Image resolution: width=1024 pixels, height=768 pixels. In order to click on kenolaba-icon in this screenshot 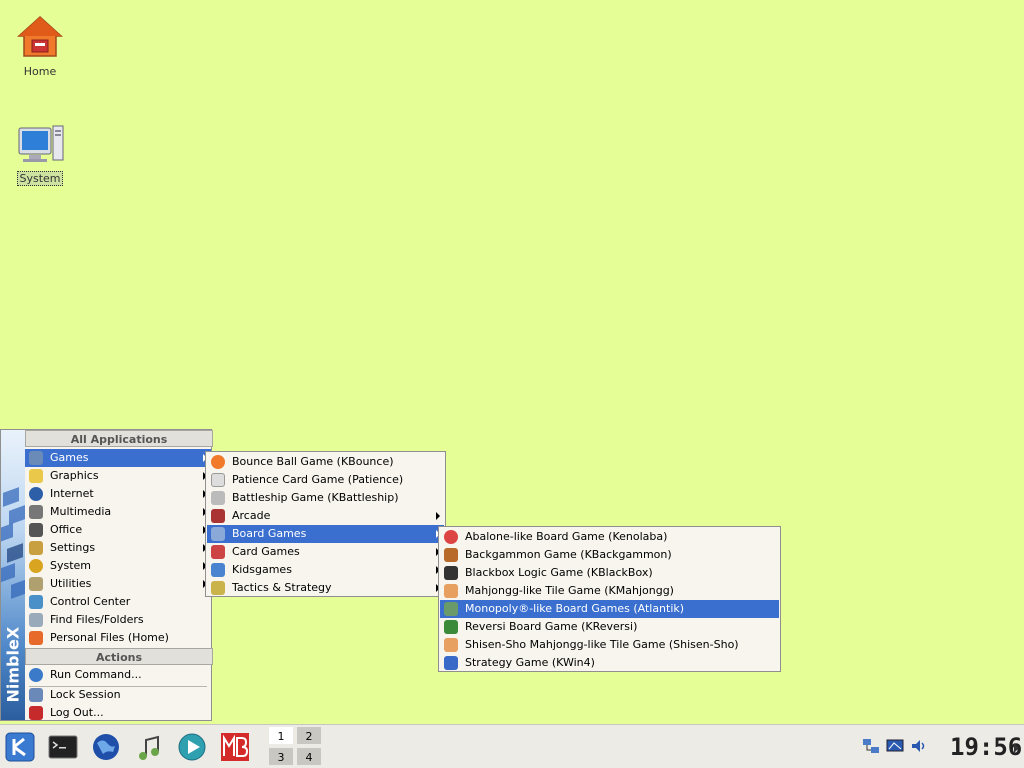, I will do `click(451, 537)`.